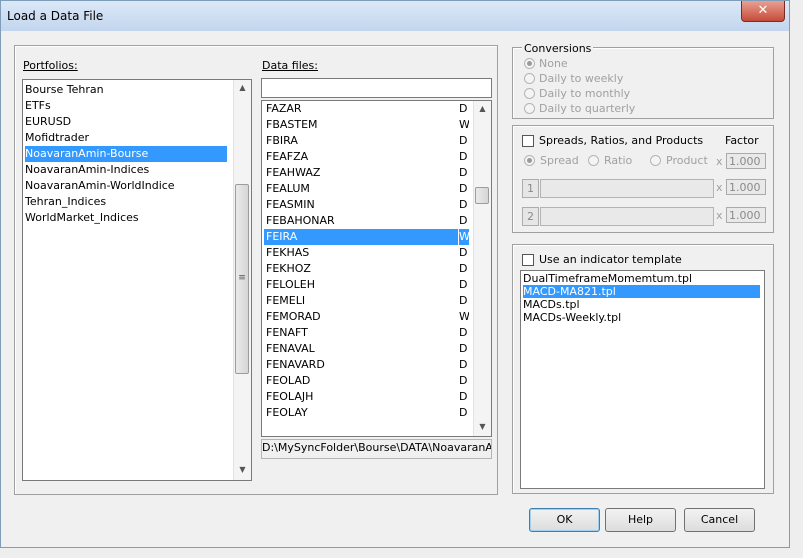 This screenshot has width=803, height=558. What do you see at coordinates (361, 333) in the screenshot?
I see `data-file-list-item: FENAFT` at bounding box center [361, 333].